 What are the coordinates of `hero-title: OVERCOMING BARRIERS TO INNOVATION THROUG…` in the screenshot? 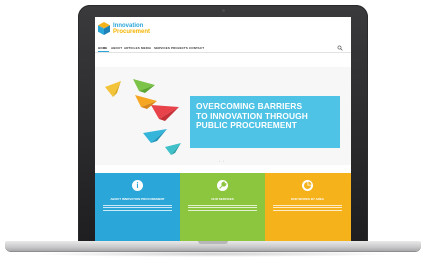 It's located at (266, 116).